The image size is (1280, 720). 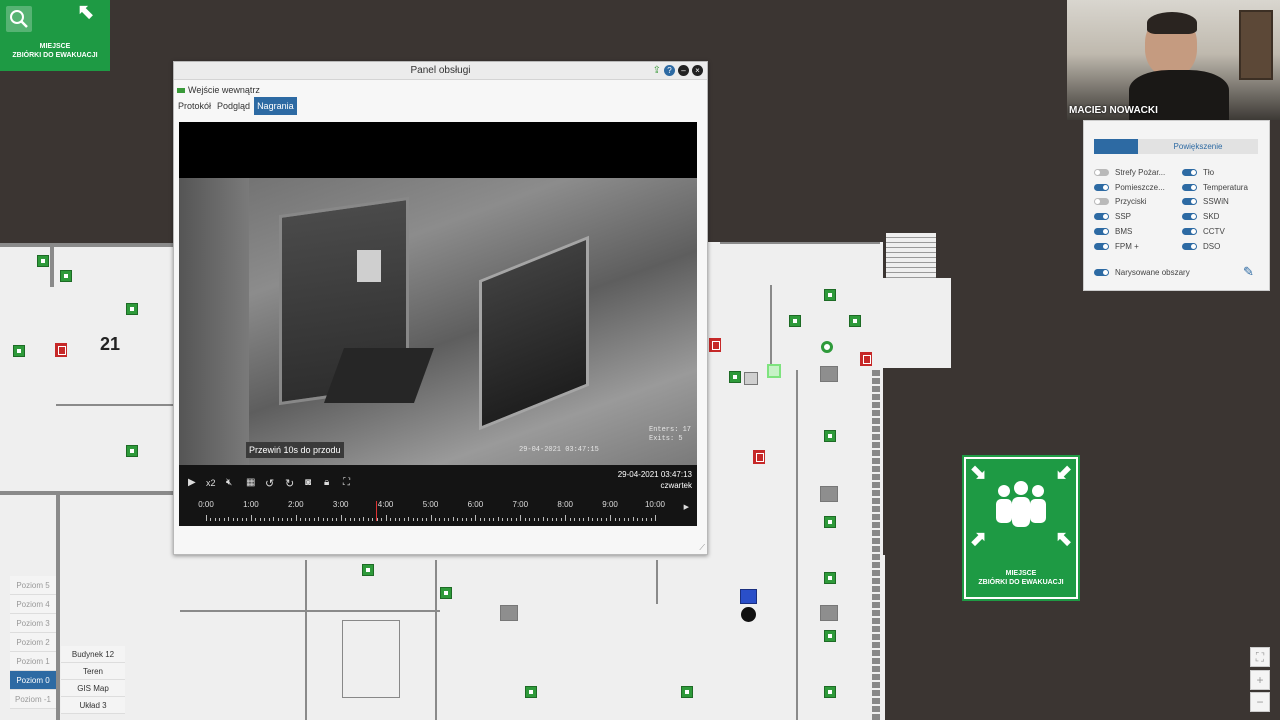 What do you see at coordinates (657, 70) in the screenshot?
I see `pin-icon: ⇪` at bounding box center [657, 70].